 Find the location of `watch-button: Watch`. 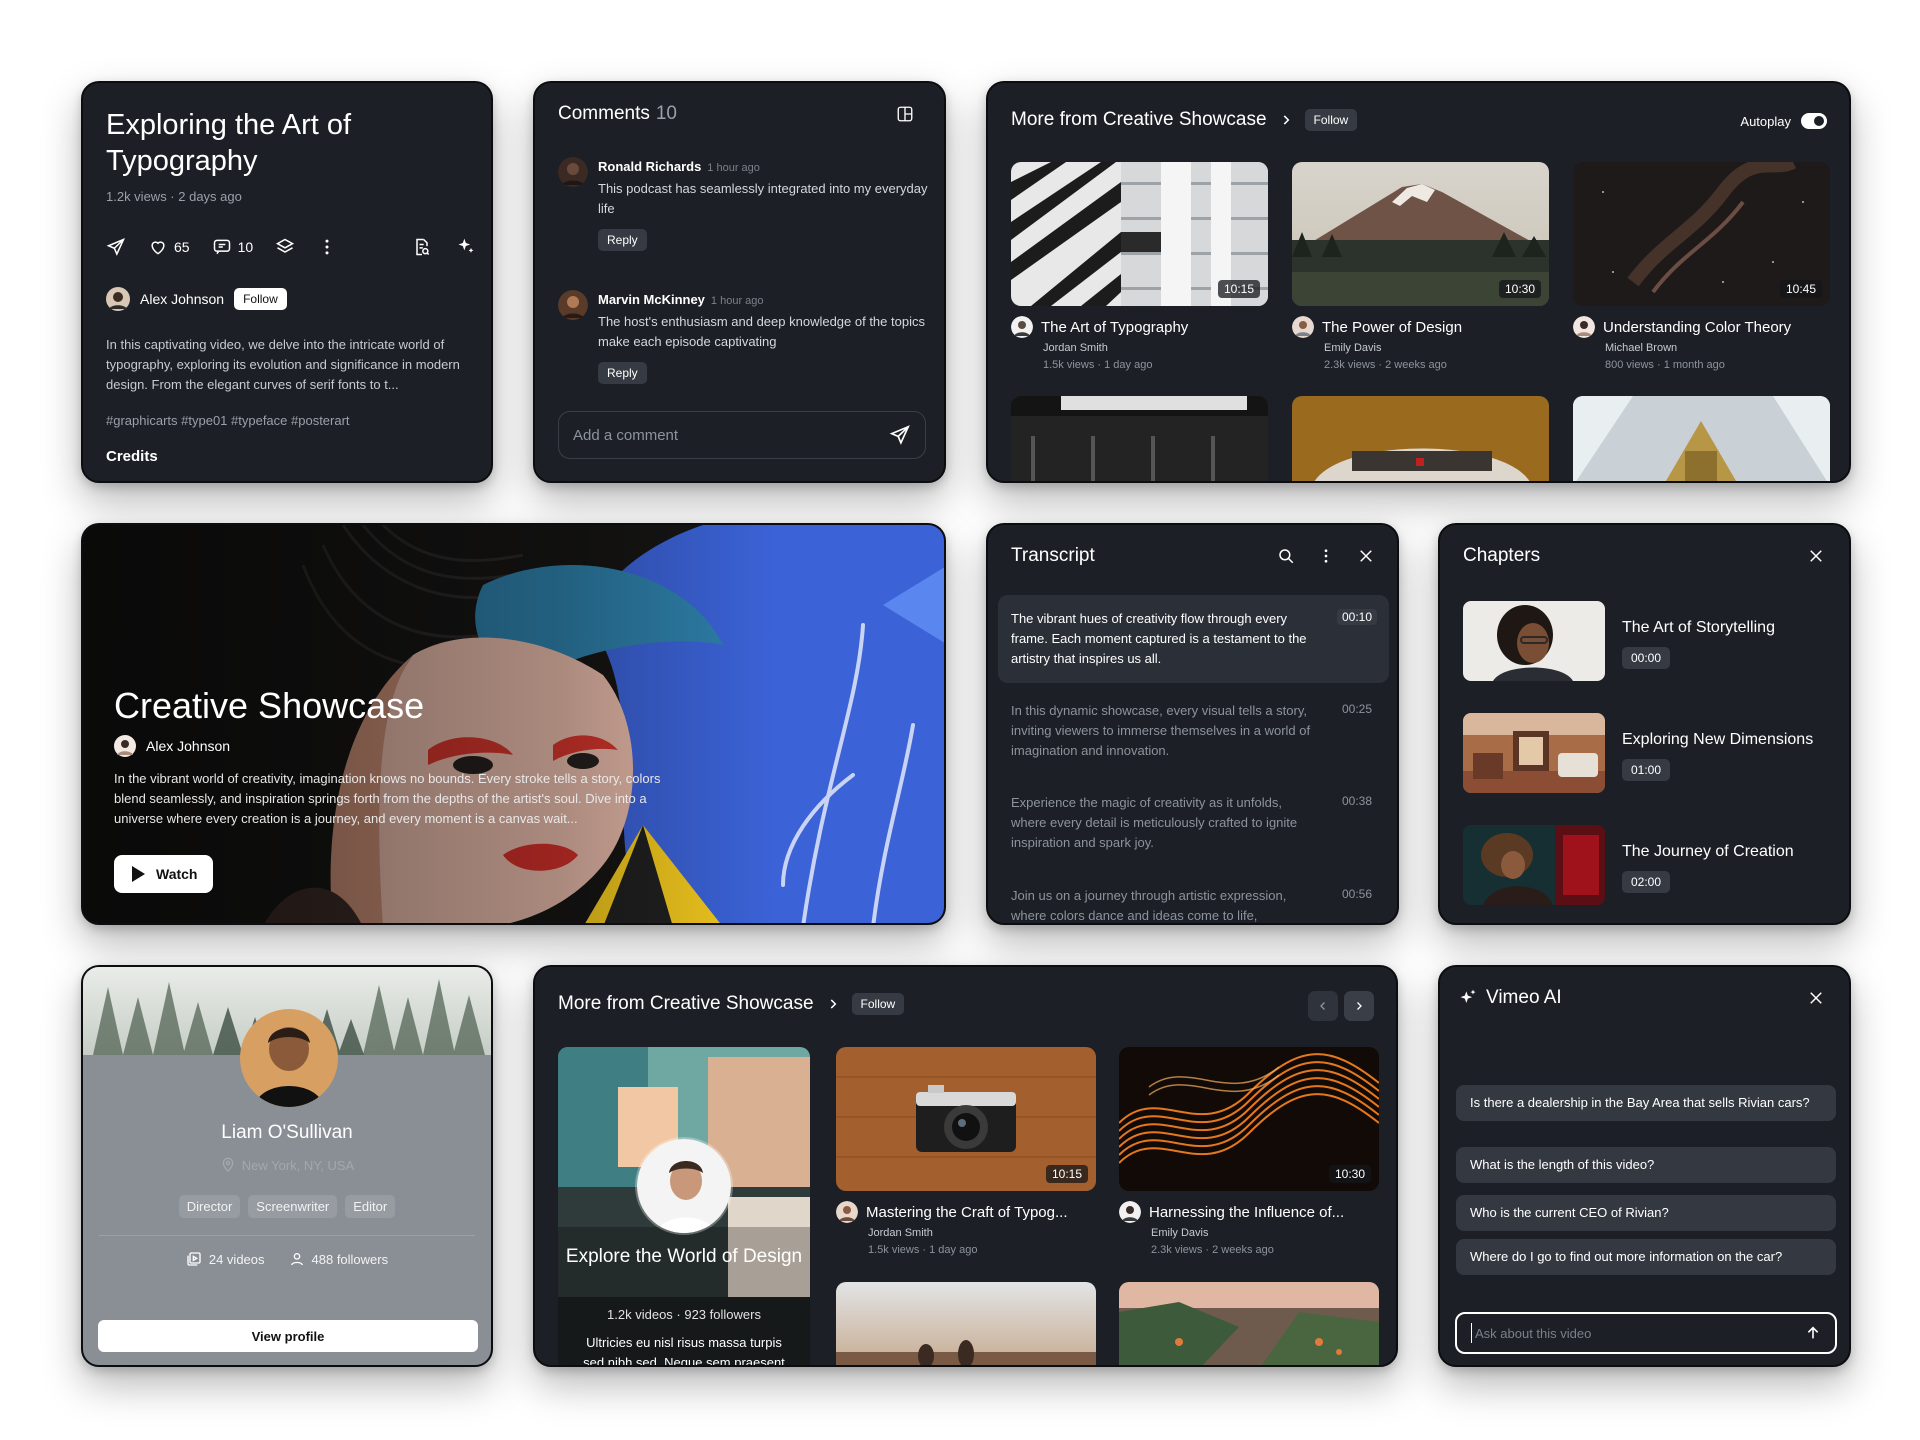

watch-button: Watch is located at coordinates (164, 874).